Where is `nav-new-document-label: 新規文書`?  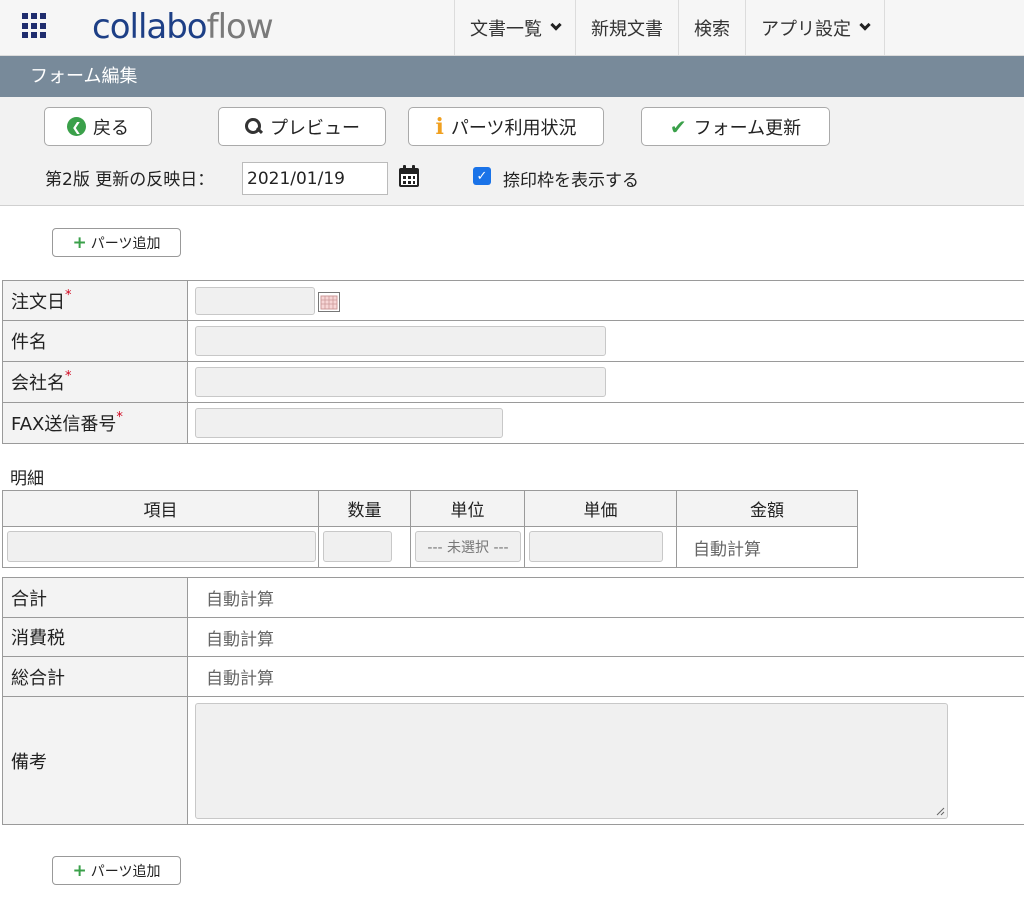
nav-new-document-label: 新規文書 is located at coordinates (627, 29).